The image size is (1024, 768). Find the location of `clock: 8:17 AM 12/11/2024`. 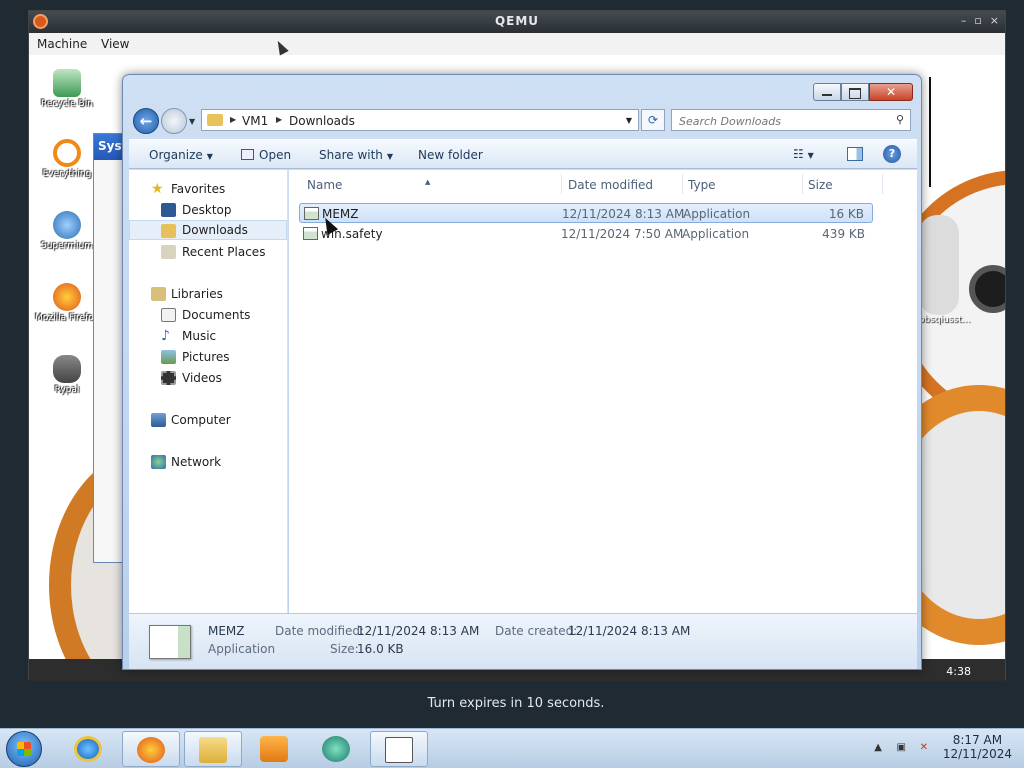

clock: 8:17 AM 12/11/2024 is located at coordinates (977, 747).